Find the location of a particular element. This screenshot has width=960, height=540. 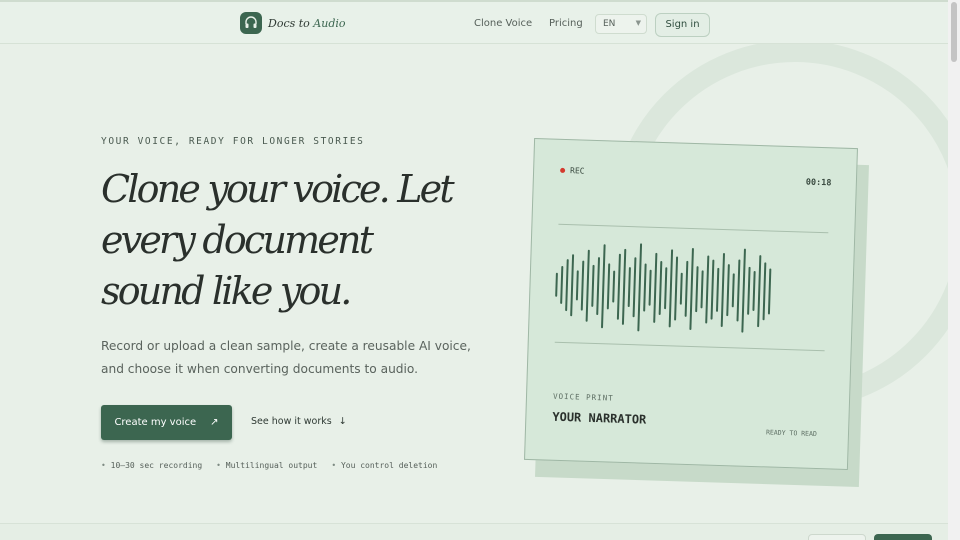

nav-pricing: Pricing is located at coordinates (566, 23).